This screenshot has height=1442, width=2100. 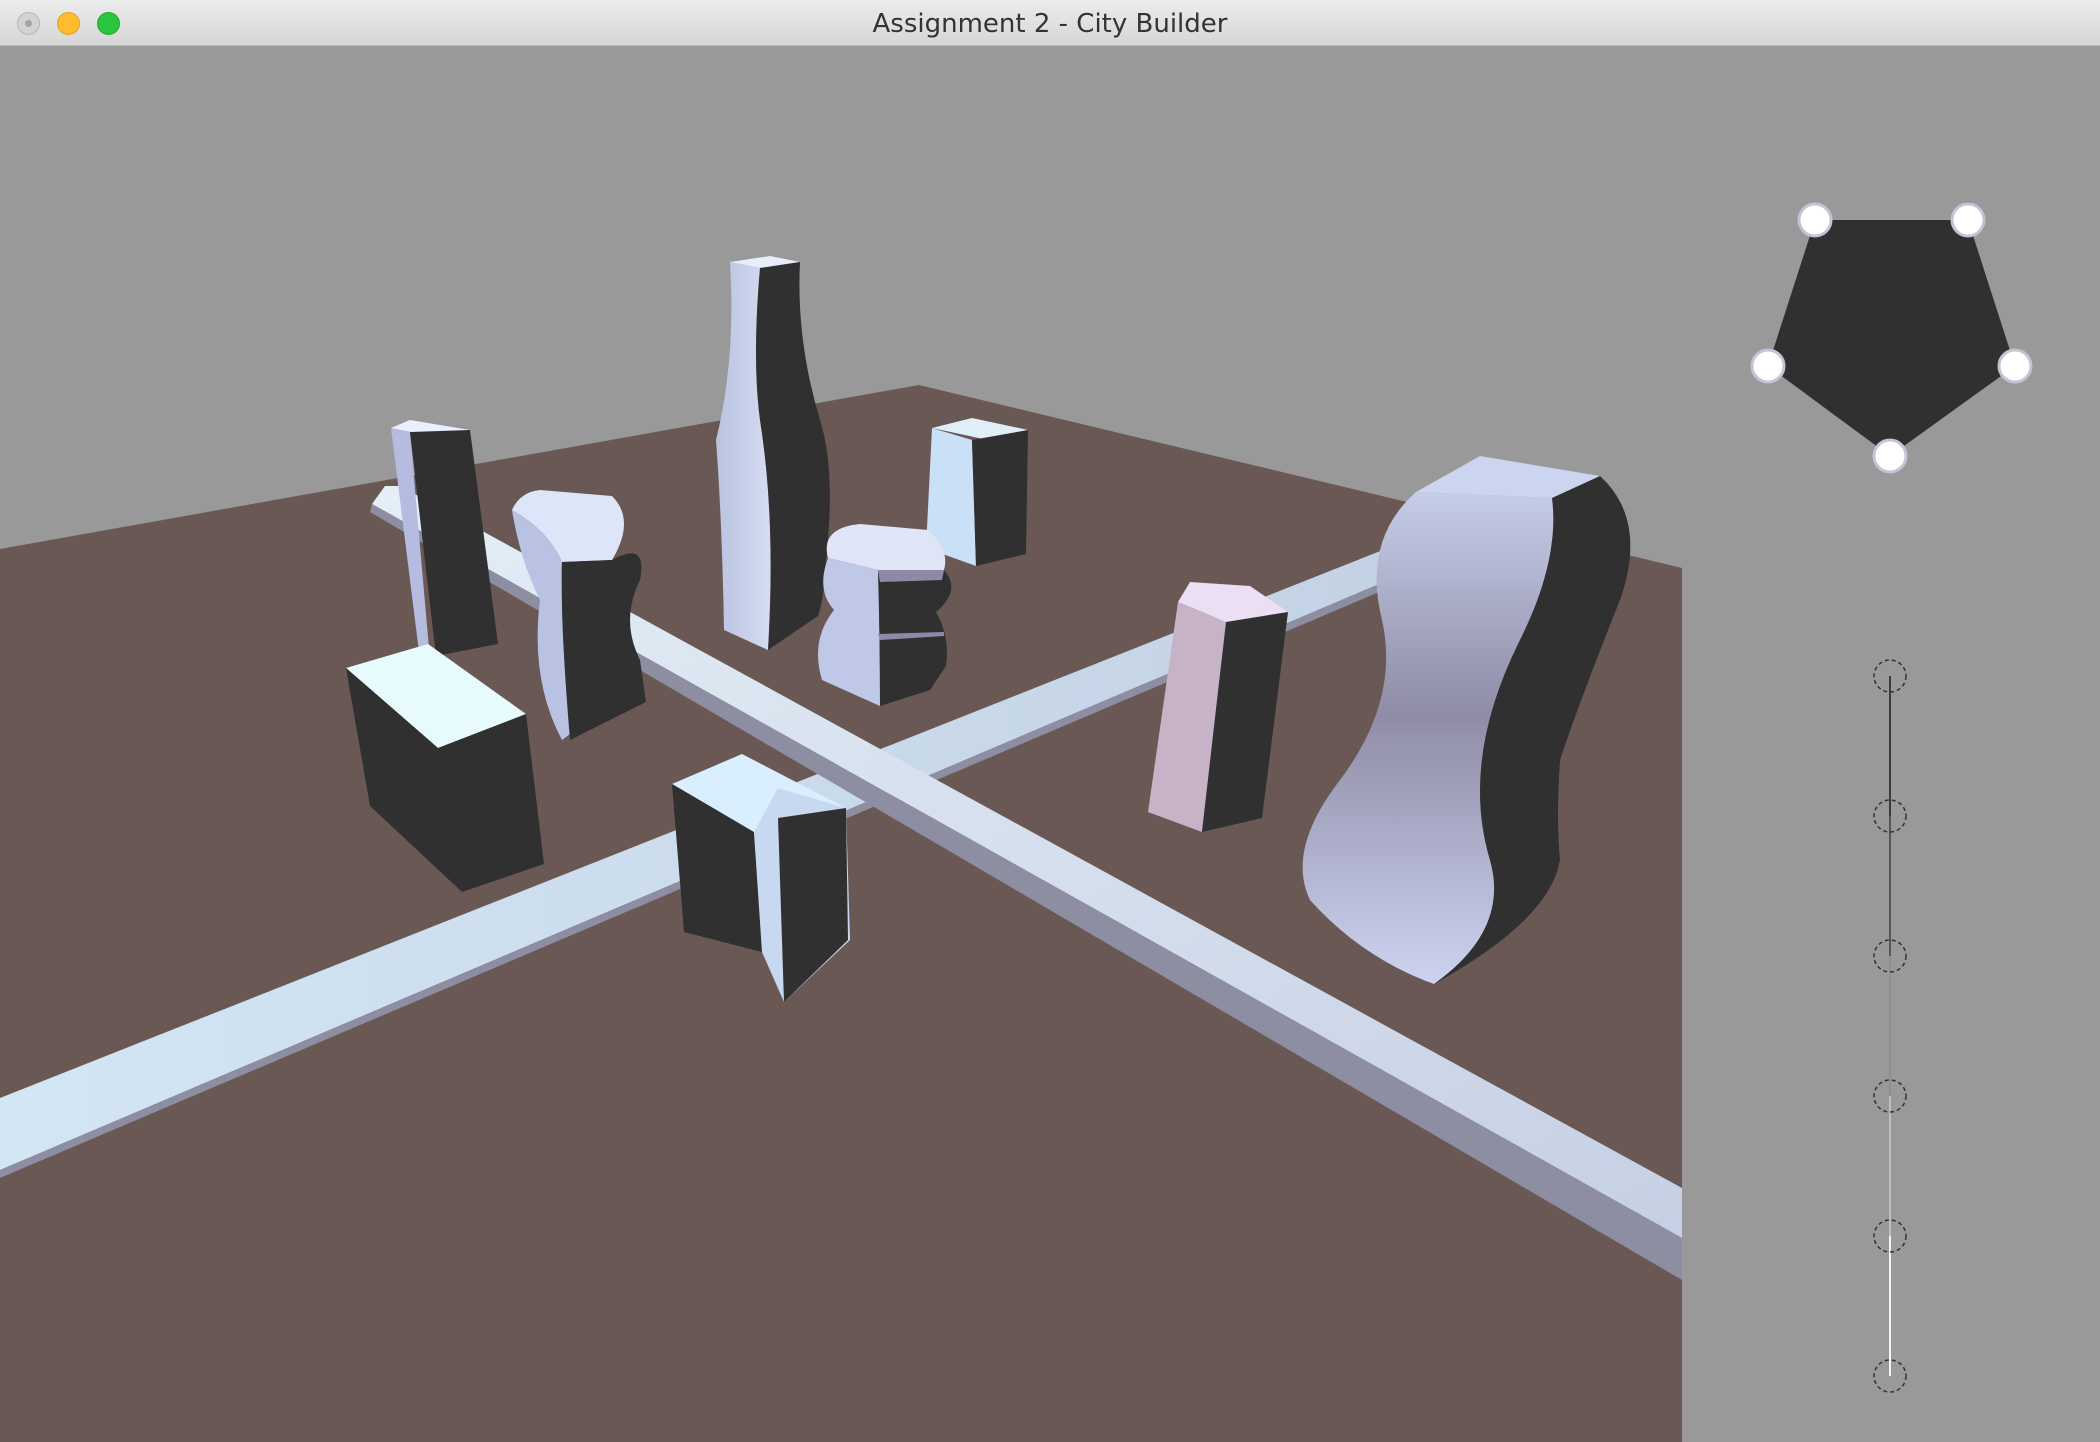 I want to click on building-small-back, so click(x=977, y=492).